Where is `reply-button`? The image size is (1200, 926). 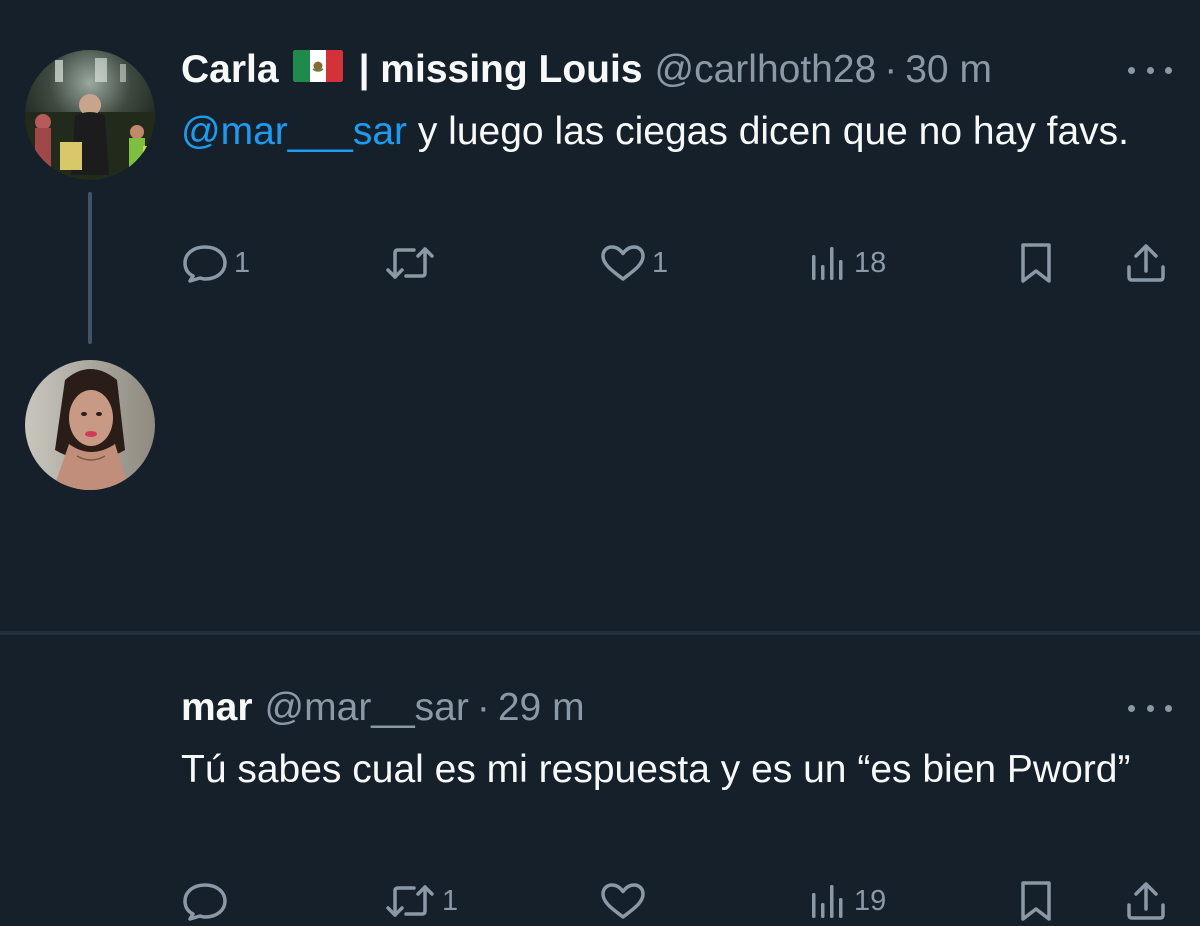 reply-button is located at coordinates (208, 901).